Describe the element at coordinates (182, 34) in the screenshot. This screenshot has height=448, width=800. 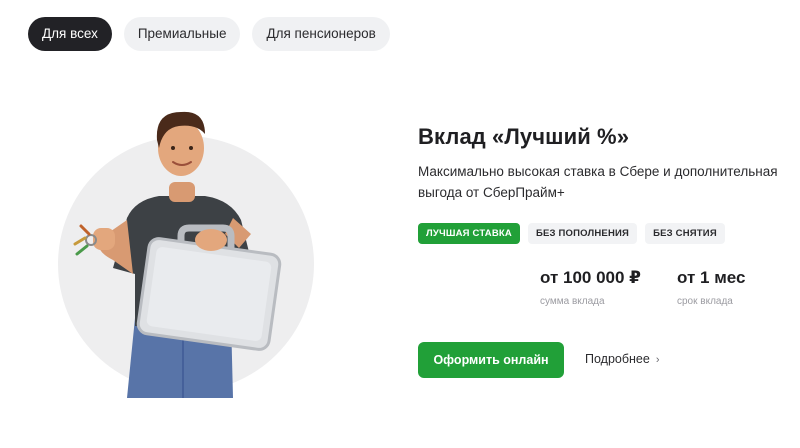
I see `tab-premium: Премиальные` at that location.